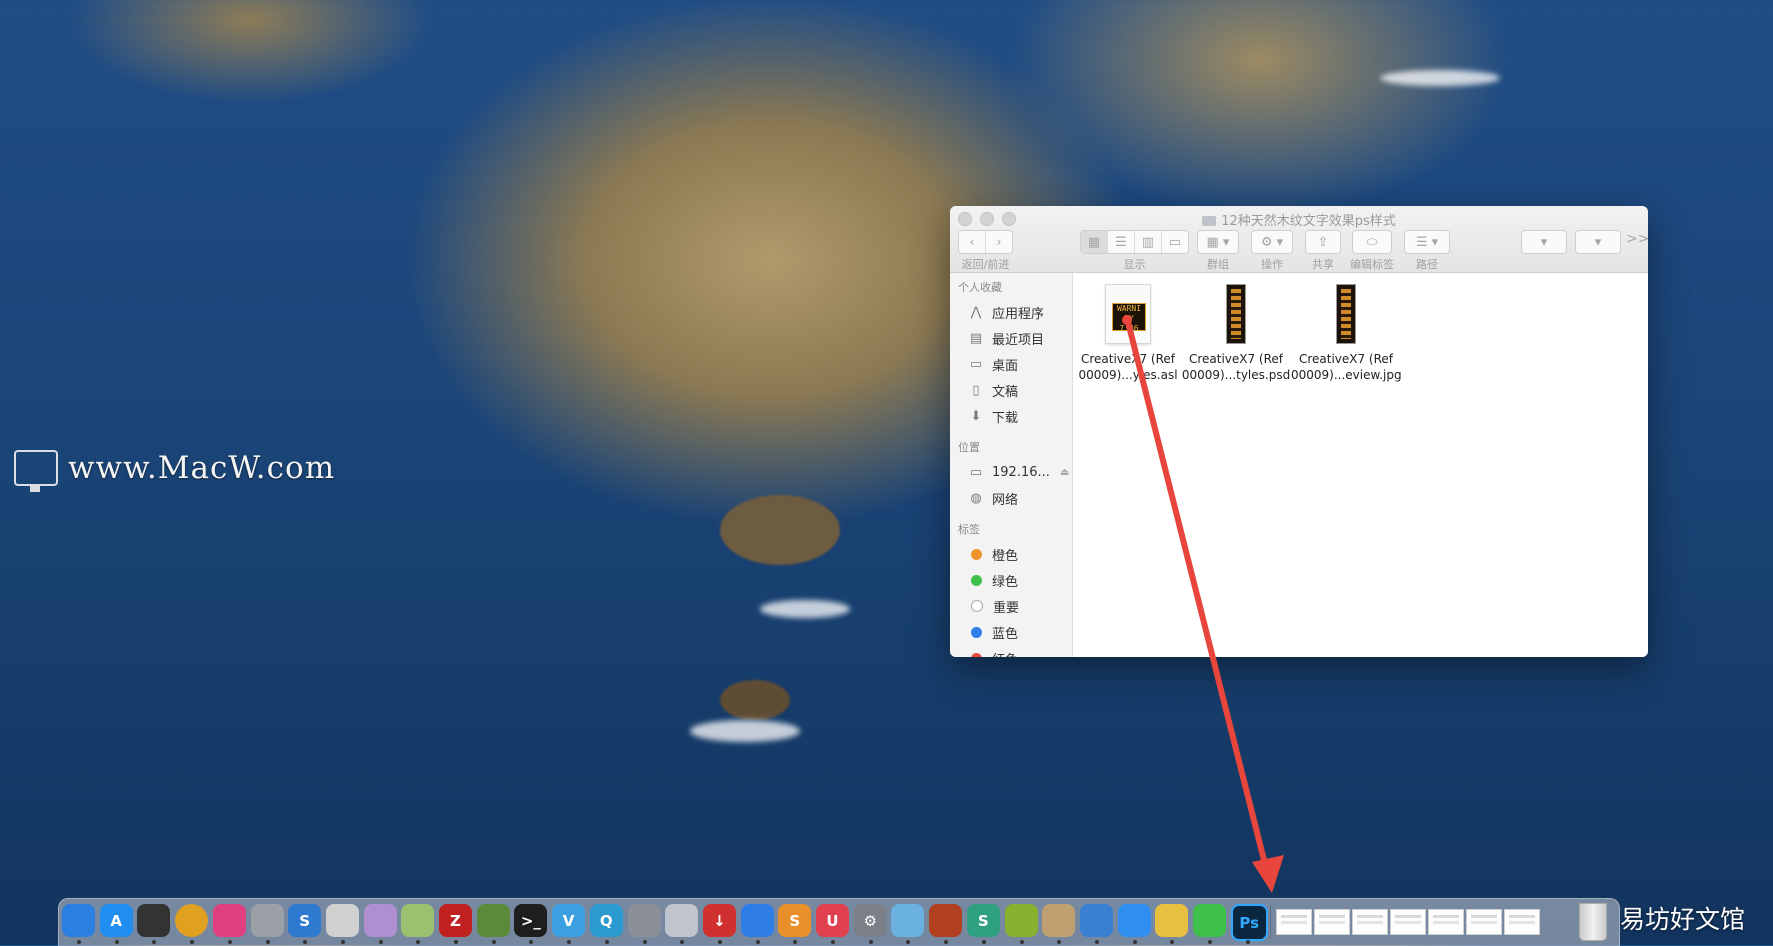 The width and height of the screenshot is (1773, 946). Describe the element at coordinates (1011, 580) in the screenshot. I see `sidebar-tag-green: 绿色` at that location.